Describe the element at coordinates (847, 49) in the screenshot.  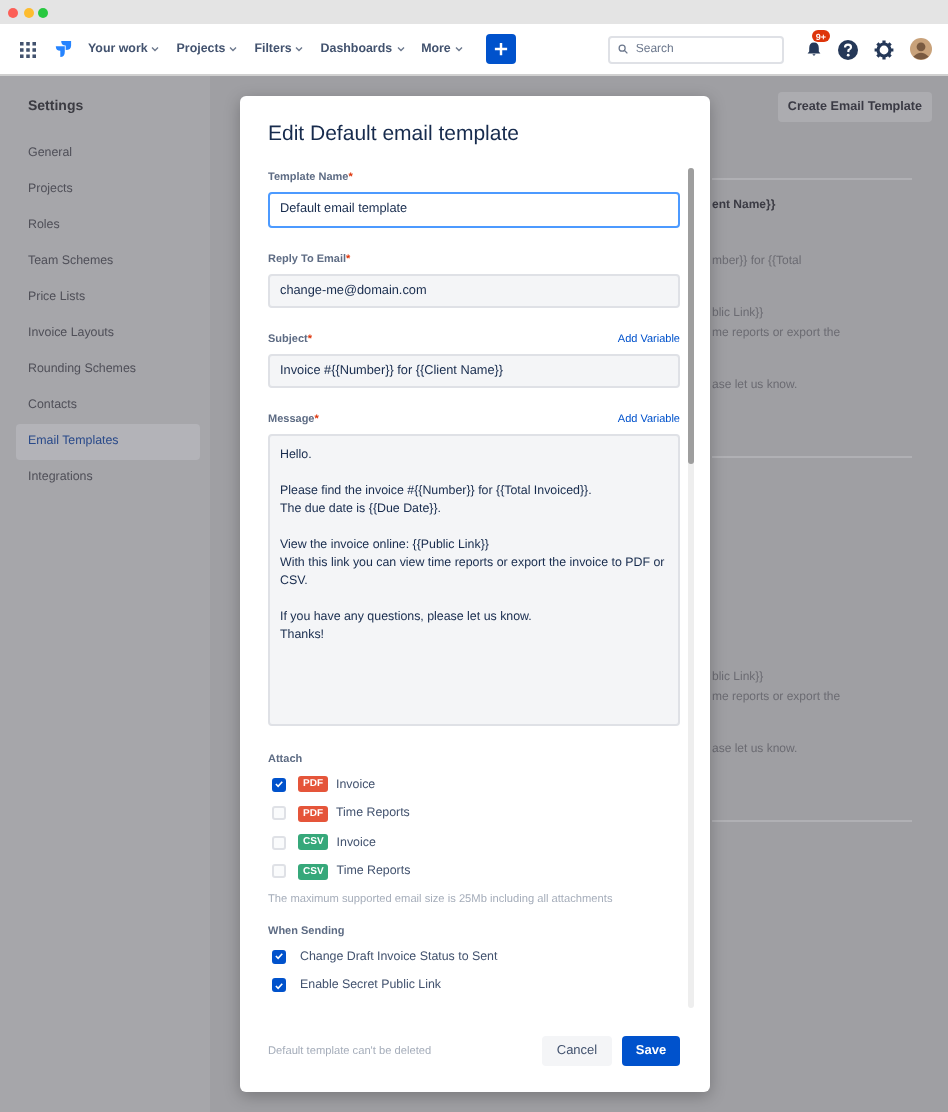
I see `help-icon` at that location.